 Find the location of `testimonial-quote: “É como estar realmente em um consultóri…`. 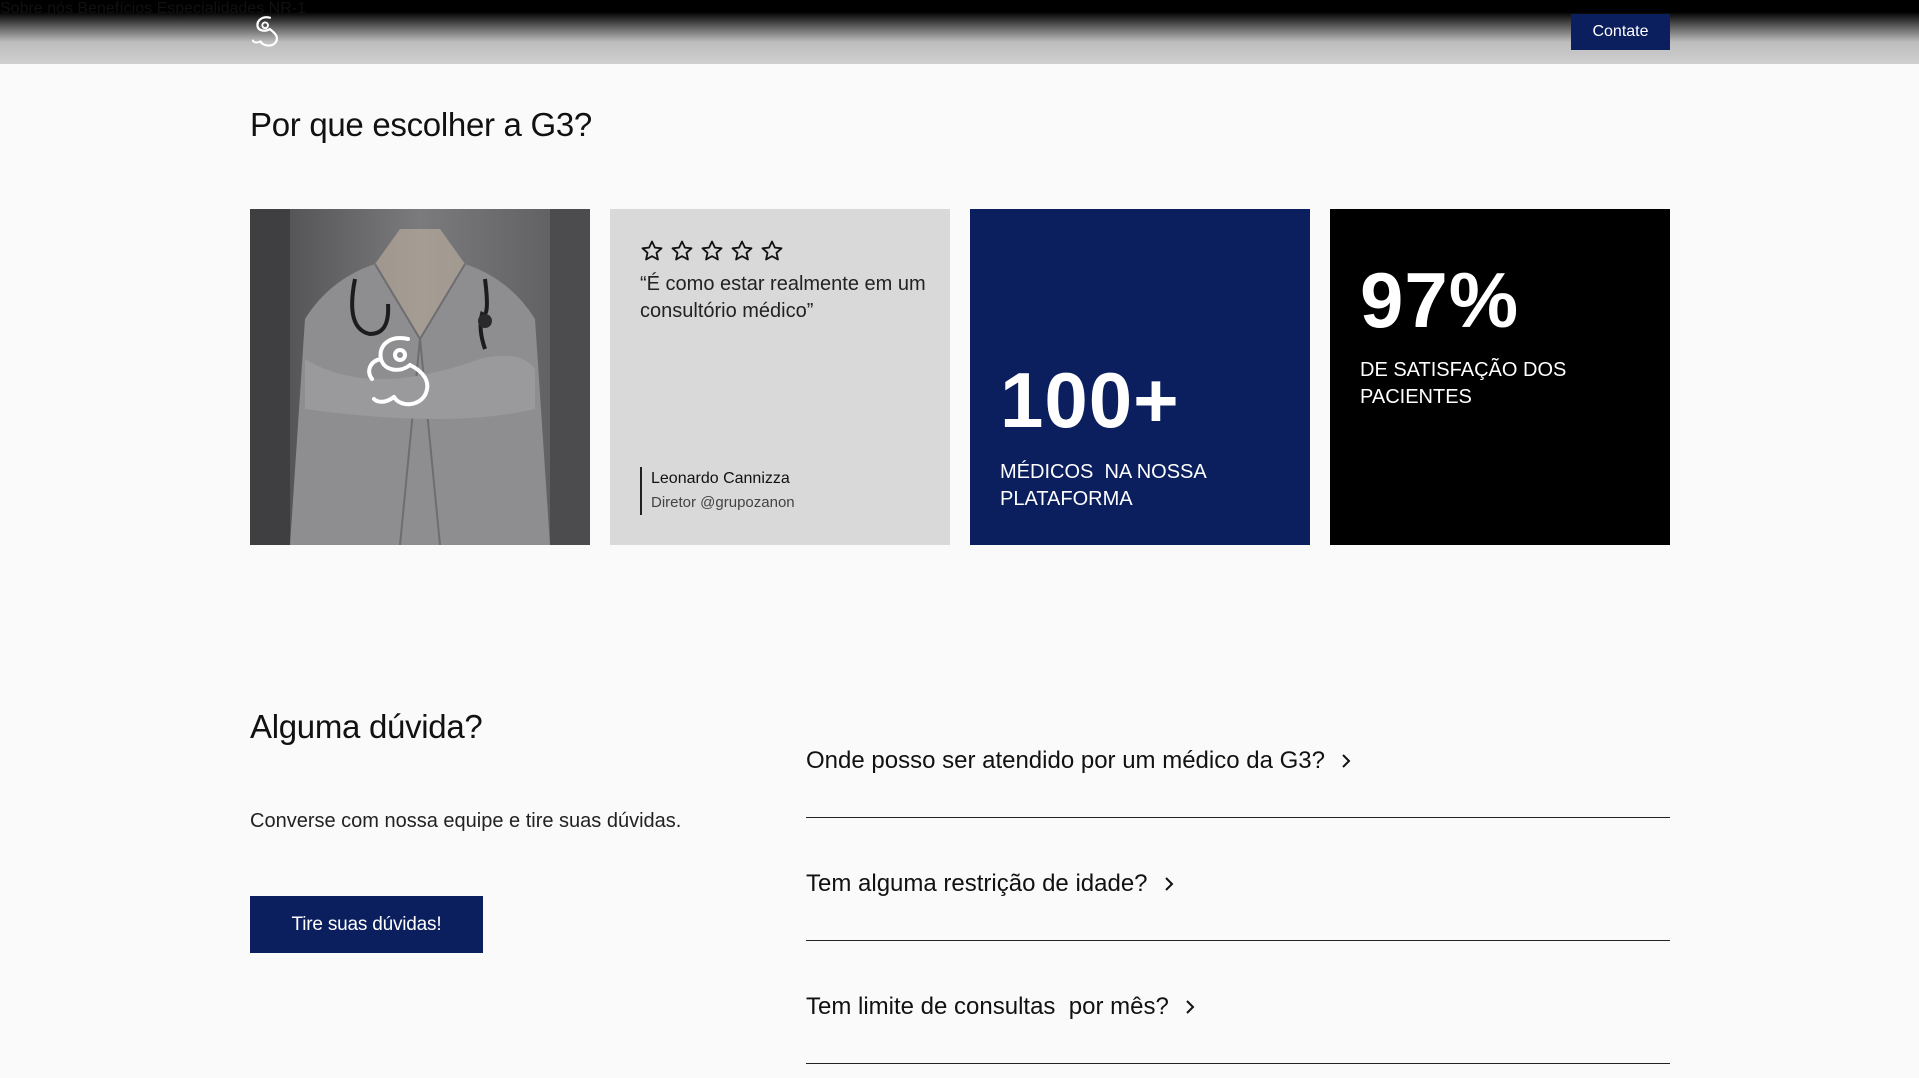

testimonial-quote: “É como estar realmente em um consultóri… is located at coordinates (783, 297).